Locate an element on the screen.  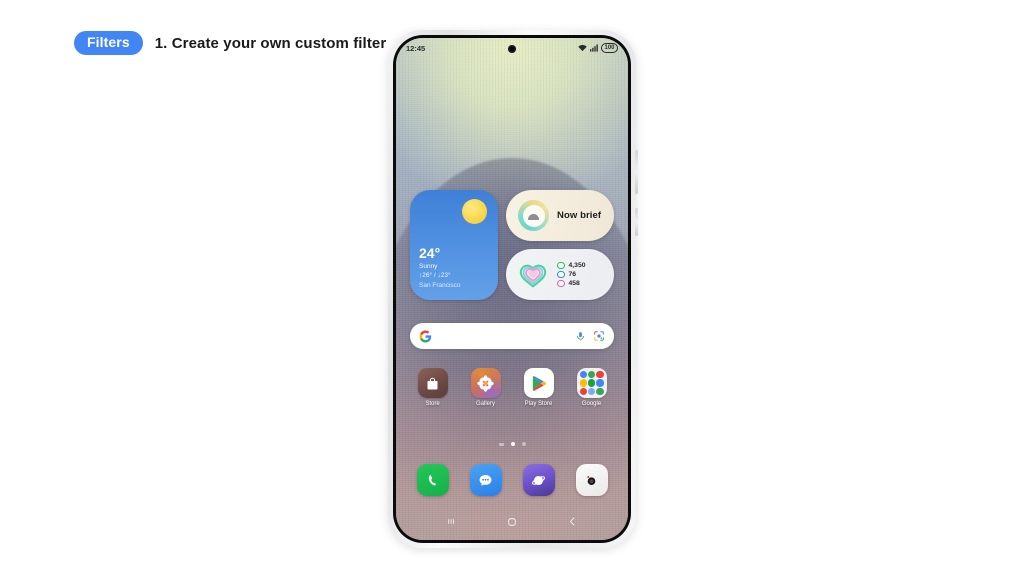
calories-value: 458 is located at coordinates (574, 283).